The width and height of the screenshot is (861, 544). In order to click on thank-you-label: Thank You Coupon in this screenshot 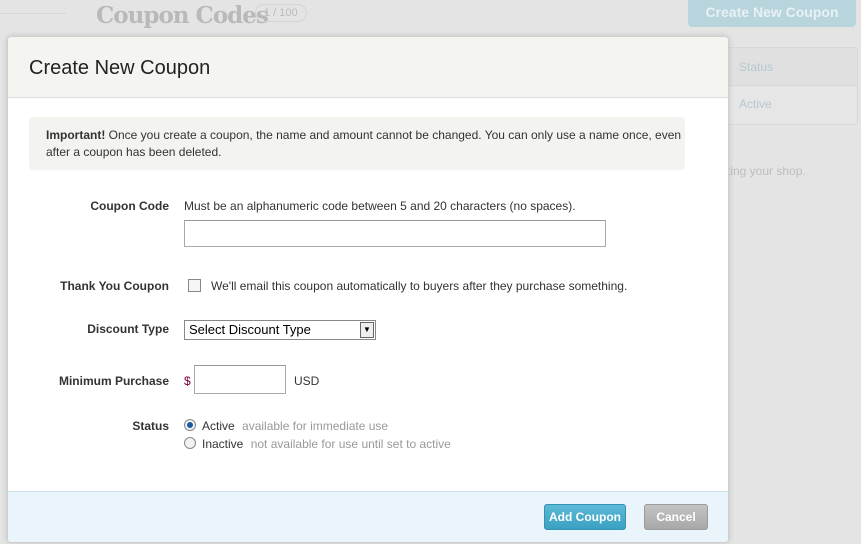, I will do `click(114, 286)`.